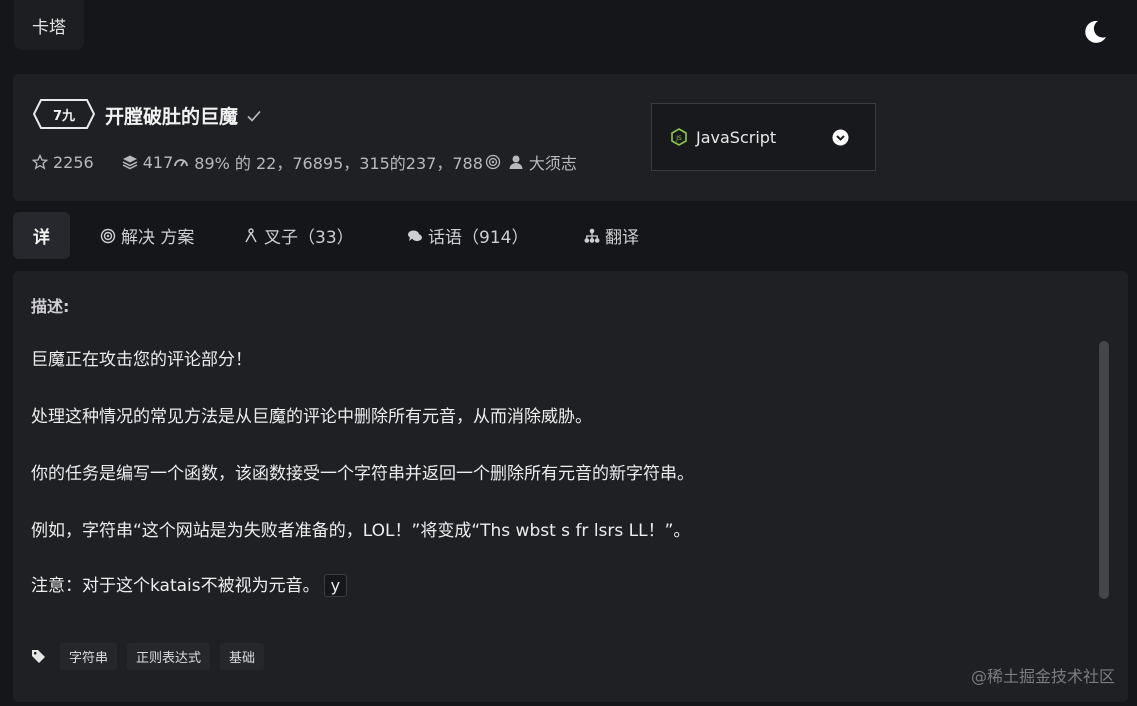 This screenshot has width=1137, height=706. What do you see at coordinates (141, 360) in the screenshot?
I see `description-paragraph: 巨魔正在攻击您的评论部分！` at bounding box center [141, 360].